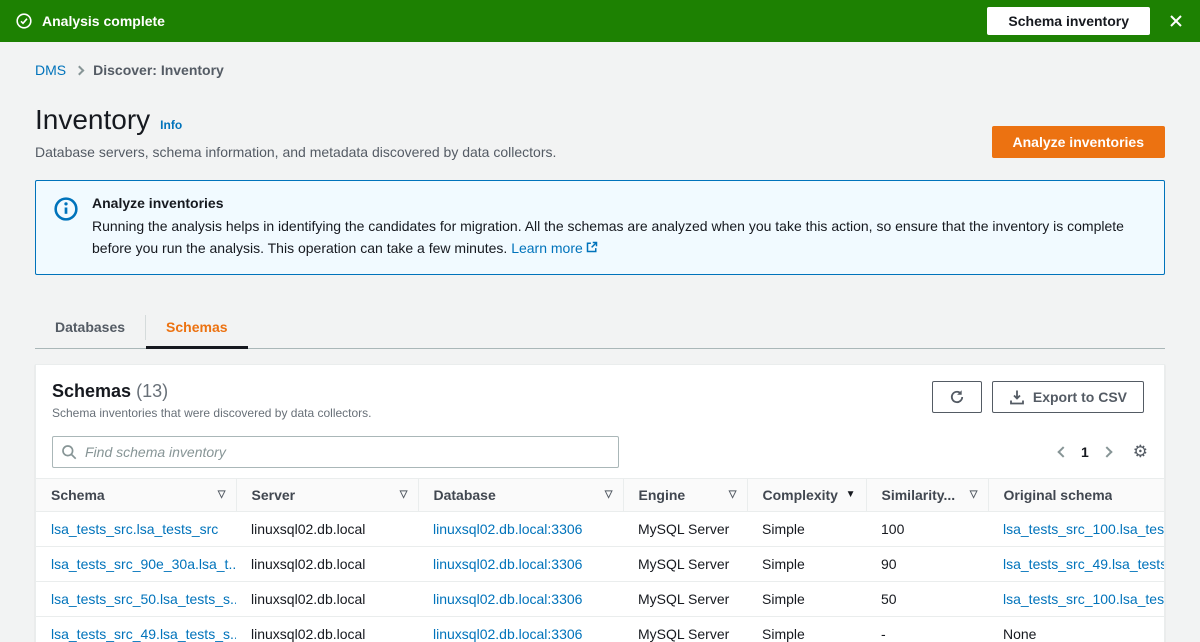 The height and width of the screenshot is (642, 1200). What do you see at coordinates (93, 119) in the screenshot?
I see `page-title: Inventory` at bounding box center [93, 119].